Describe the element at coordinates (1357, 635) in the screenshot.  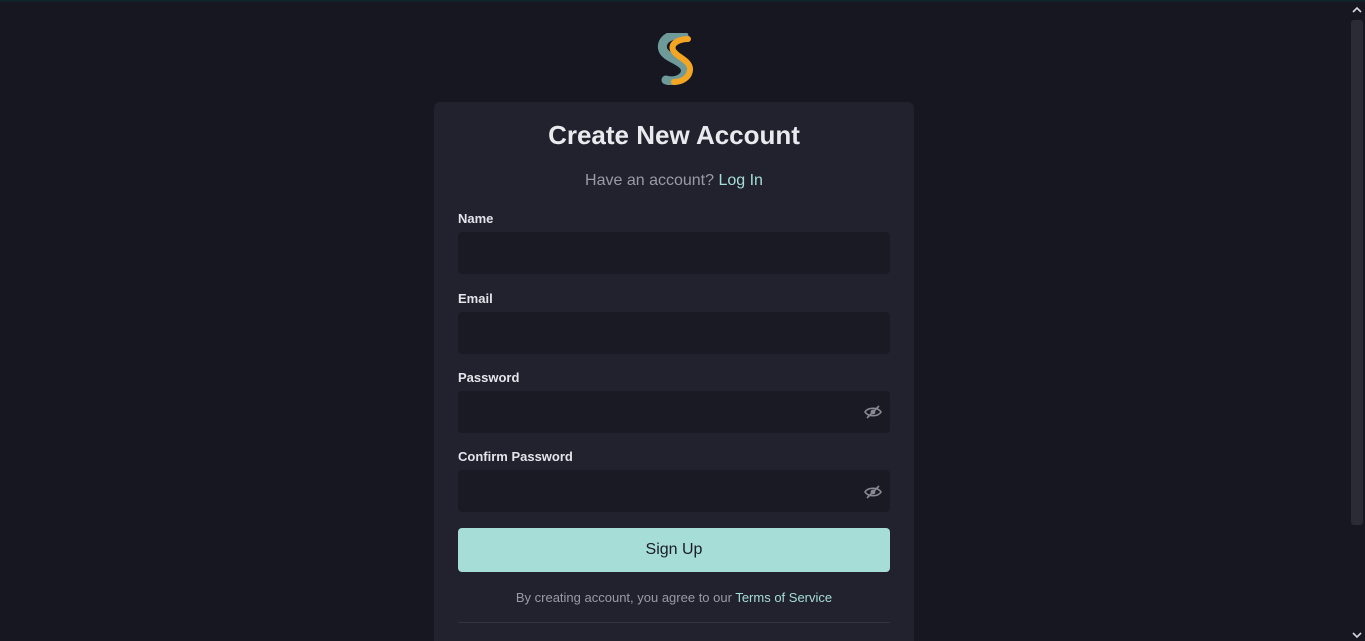
I see `scroll-down-icon` at that location.